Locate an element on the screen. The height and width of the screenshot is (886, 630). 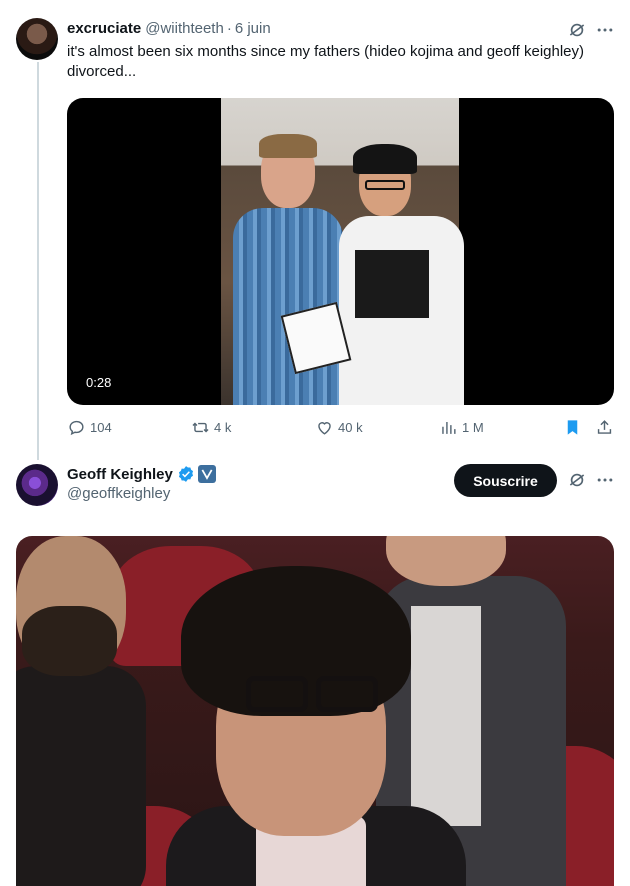
share-icon is located at coordinates (604, 427).